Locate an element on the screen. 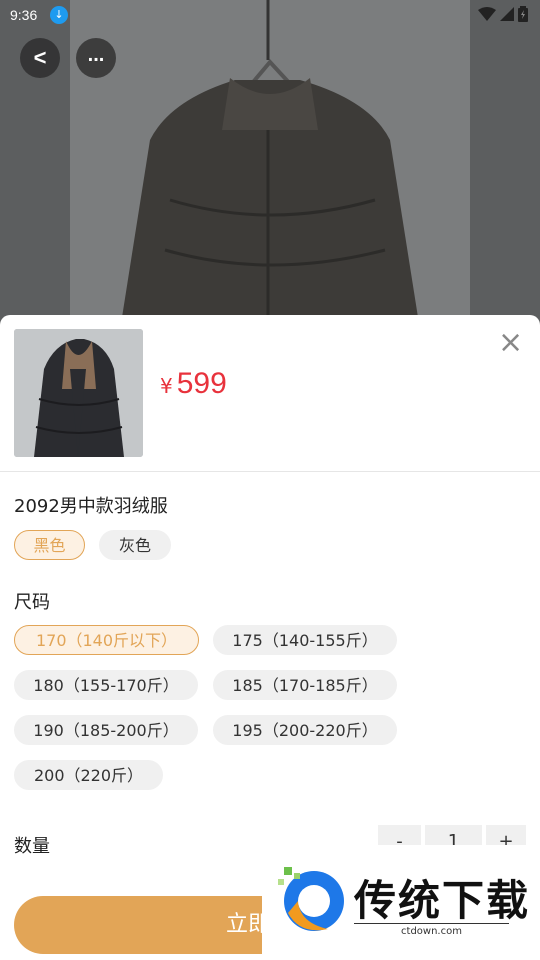 The image size is (540, 960). color-option-black: 黑色 is located at coordinates (49, 545).